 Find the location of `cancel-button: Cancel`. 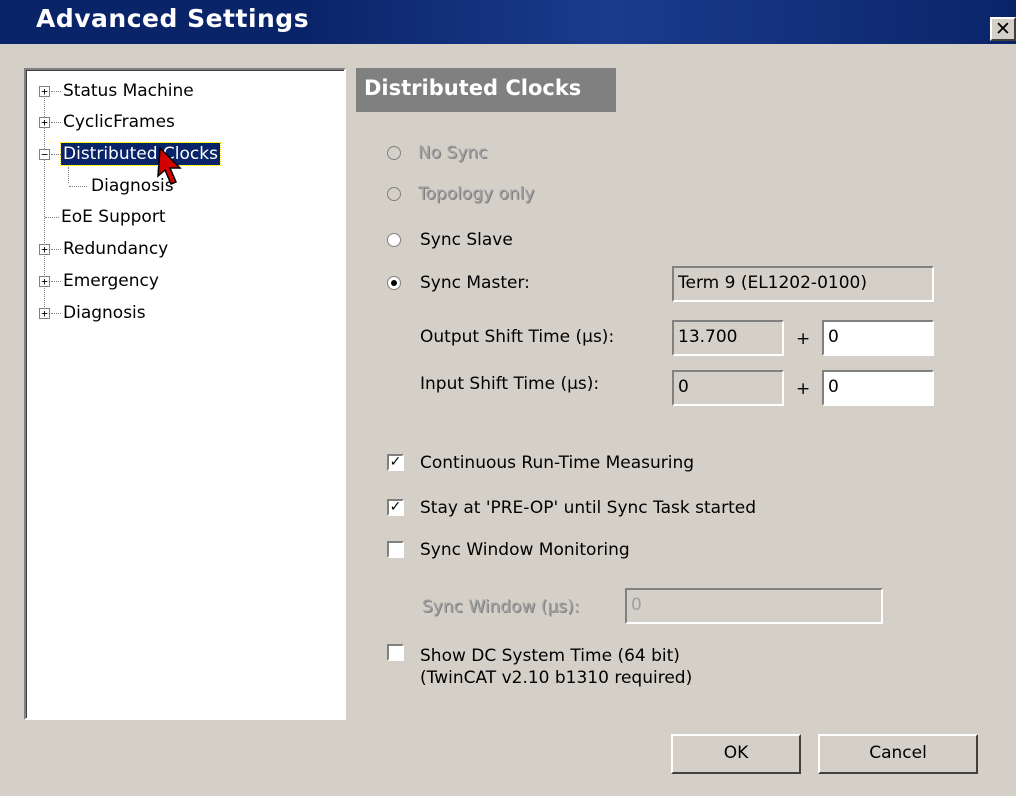

cancel-button: Cancel is located at coordinates (898, 754).